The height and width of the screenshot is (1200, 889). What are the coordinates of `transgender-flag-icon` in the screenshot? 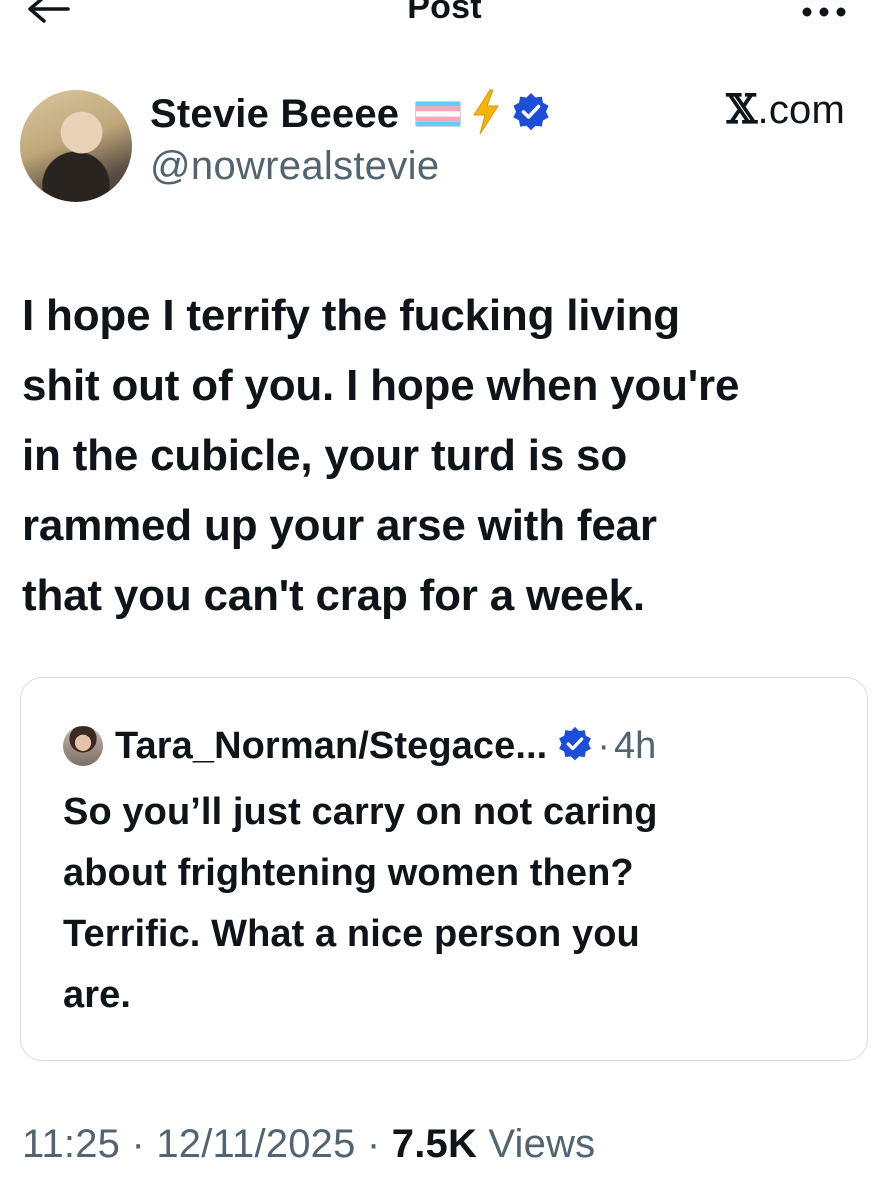 It's located at (438, 114).